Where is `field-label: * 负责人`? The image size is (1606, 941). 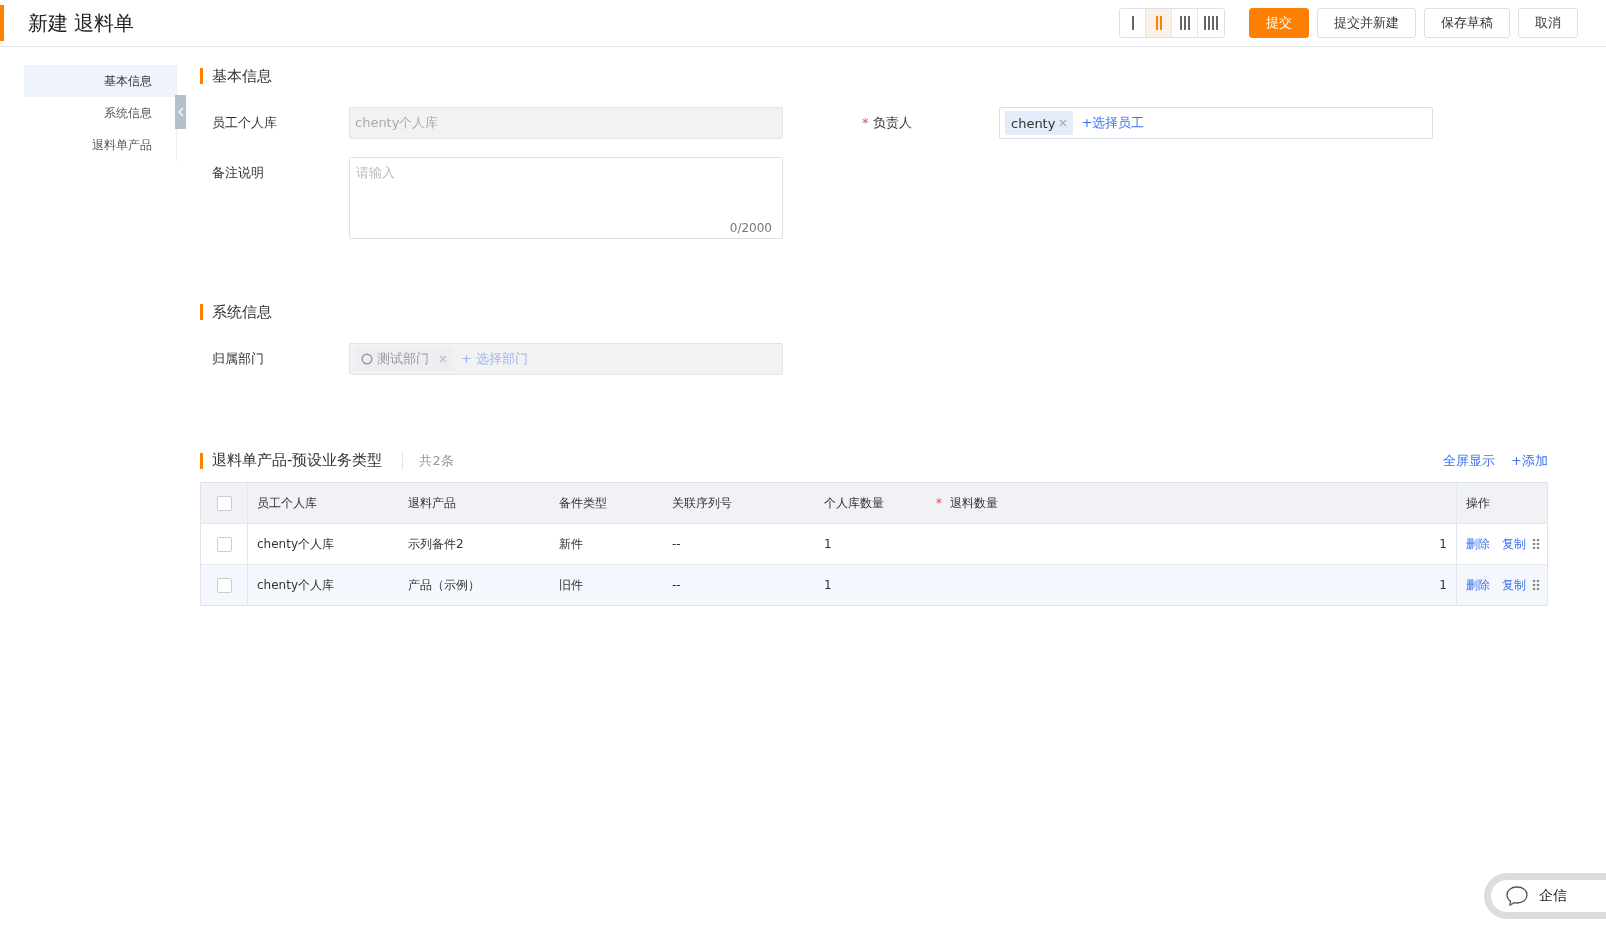
field-label: * 负责人 is located at coordinates (887, 123).